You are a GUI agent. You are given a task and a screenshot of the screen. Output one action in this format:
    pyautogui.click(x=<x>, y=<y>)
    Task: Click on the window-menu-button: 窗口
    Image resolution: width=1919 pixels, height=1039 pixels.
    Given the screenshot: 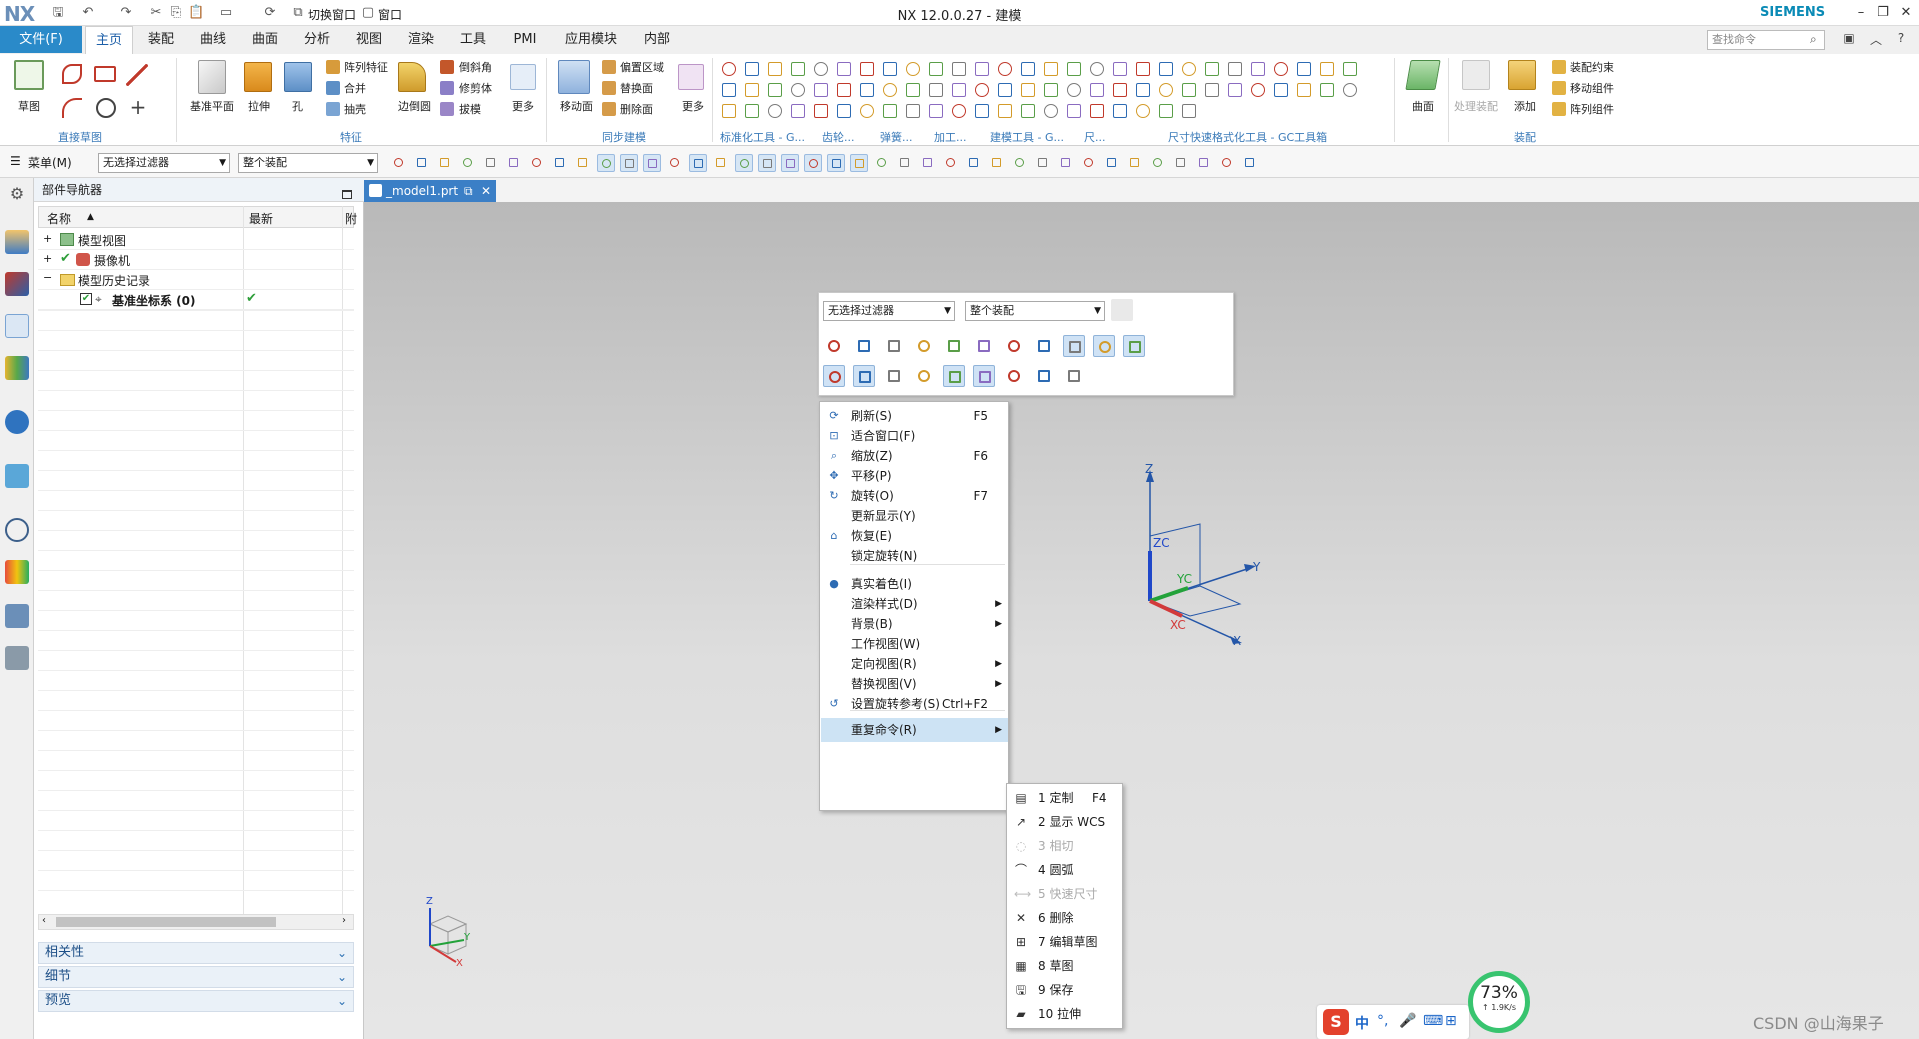 What is the action you would take?
    pyautogui.click(x=390, y=14)
    